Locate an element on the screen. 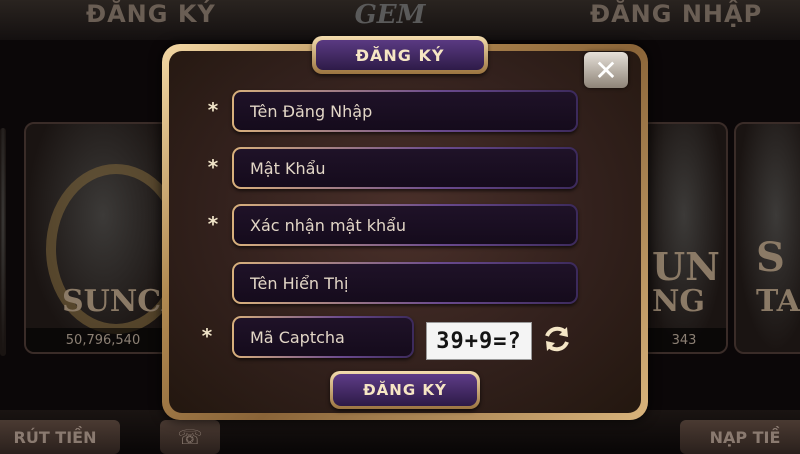 This screenshot has height=454, width=800. modal-title-tab: ĐĂNG KÝ is located at coordinates (400, 55).